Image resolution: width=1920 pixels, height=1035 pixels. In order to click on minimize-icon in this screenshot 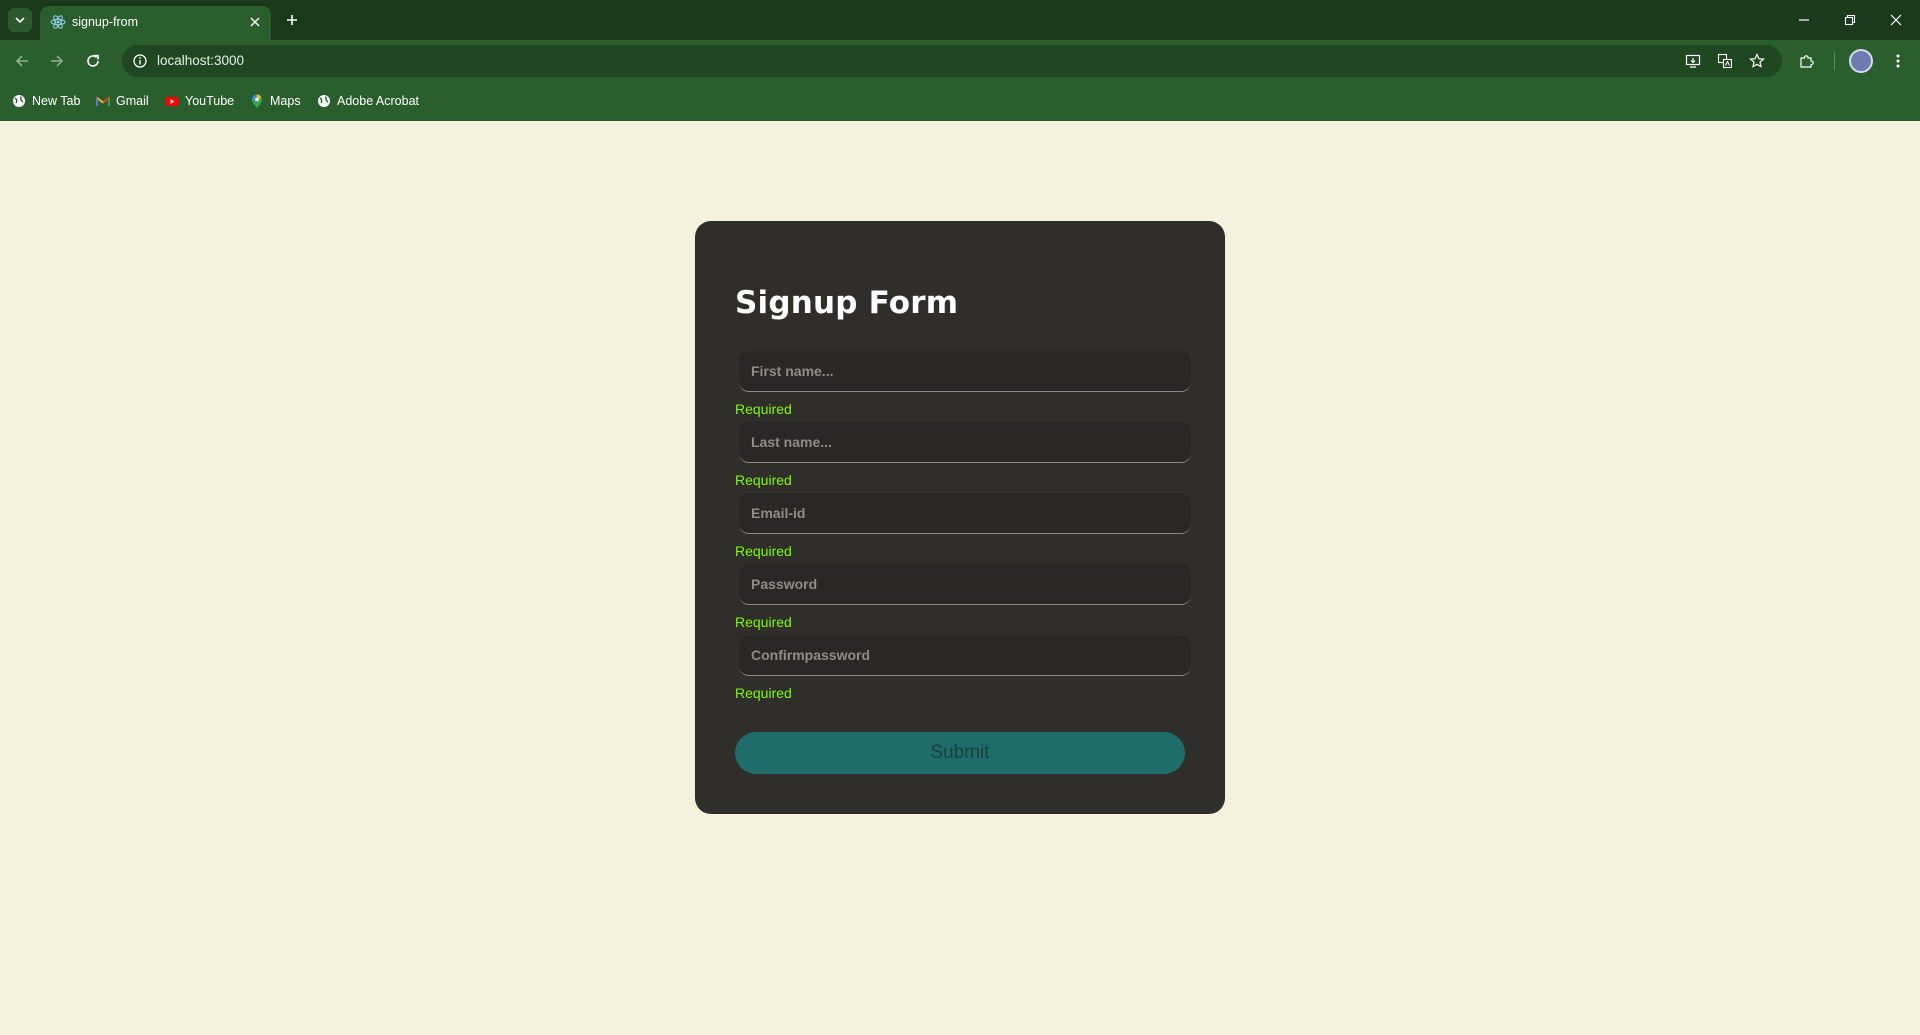, I will do `click(1804, 20)`.